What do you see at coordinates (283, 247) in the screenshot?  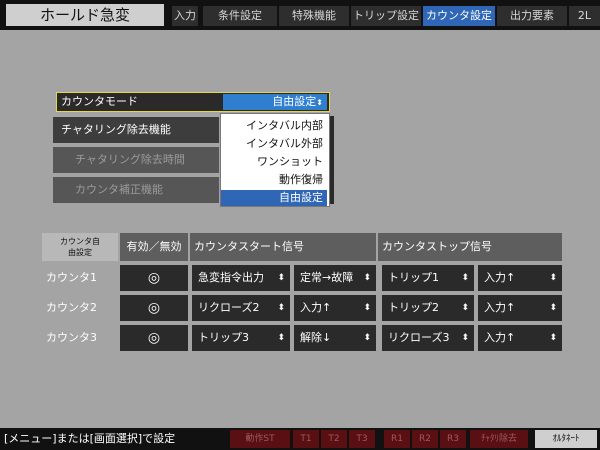 I see `header-counter-start-signal: カウンタスタート信号` at bounding box center [283, 247].